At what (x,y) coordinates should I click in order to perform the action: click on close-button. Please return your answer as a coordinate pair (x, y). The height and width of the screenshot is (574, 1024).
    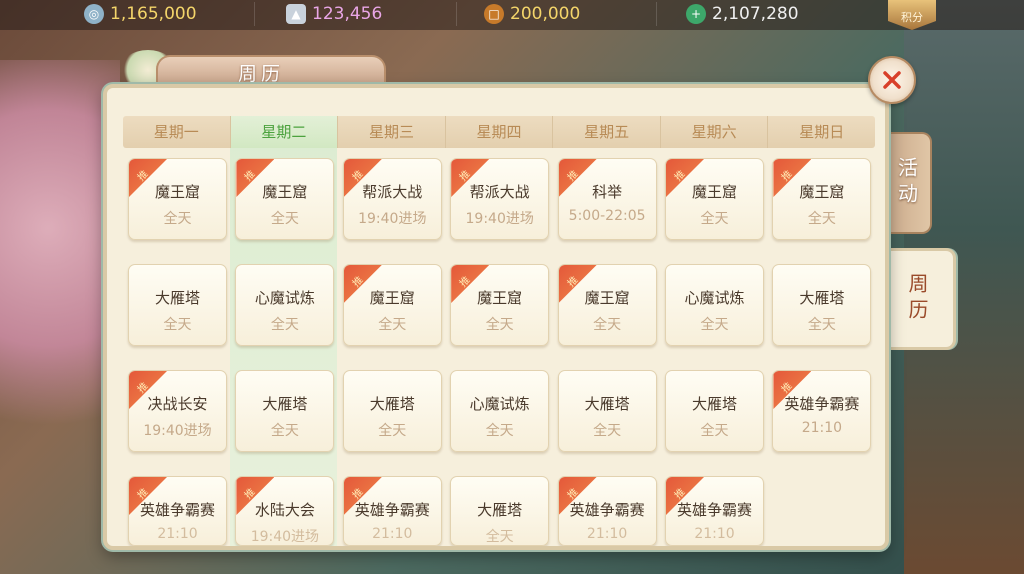
    Looking at the image, I should click on (892, 80).